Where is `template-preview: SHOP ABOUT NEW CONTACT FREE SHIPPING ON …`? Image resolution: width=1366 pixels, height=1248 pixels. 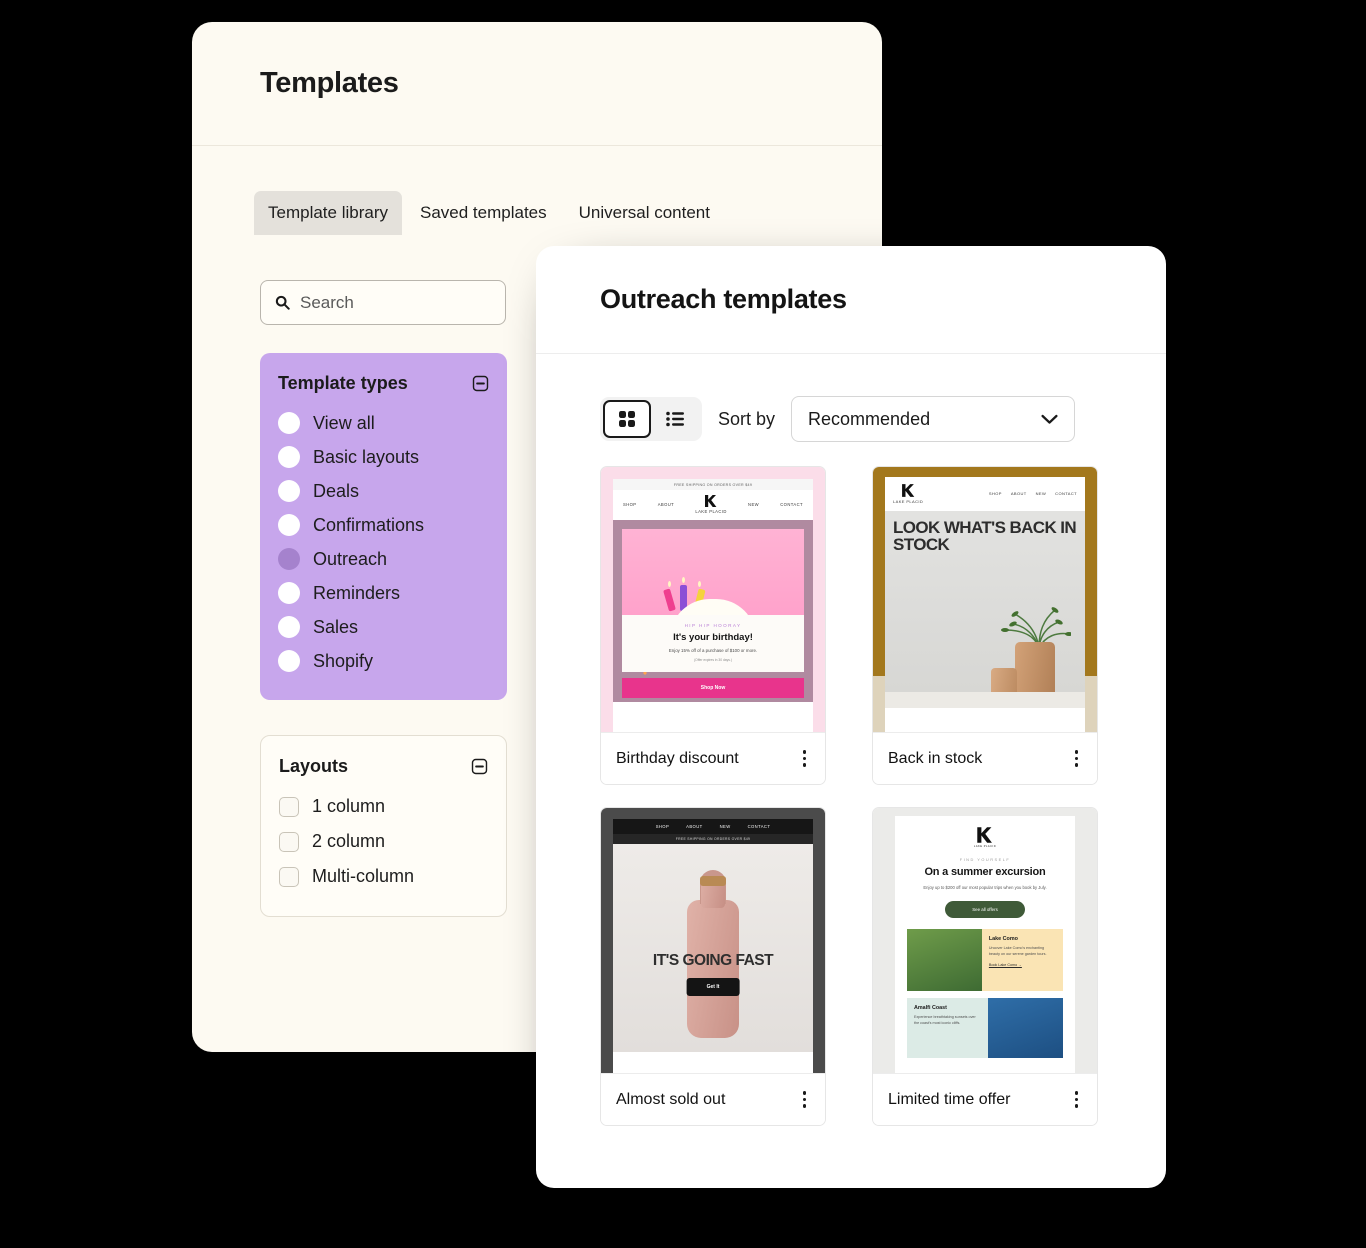 template-preview: SHOP ABOUT NEW CONTACT FREE SHIPPING ON … is located at coordinates (713, 940).